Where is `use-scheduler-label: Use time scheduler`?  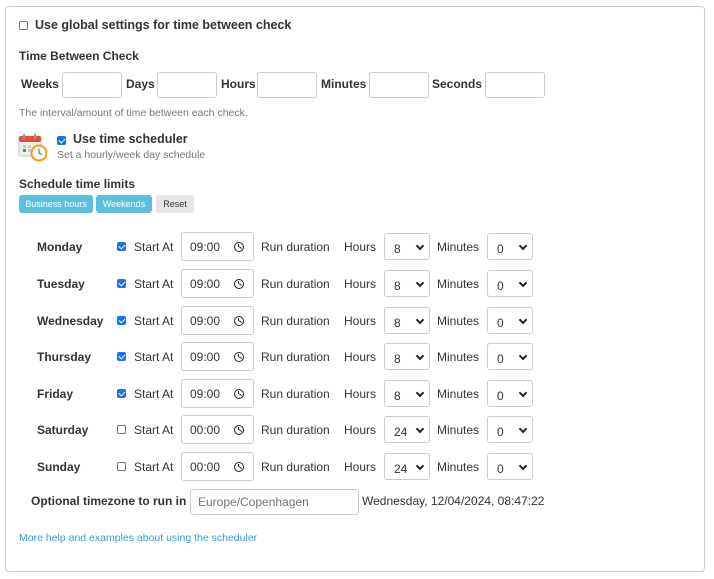 use-scheduler-label: Use time scheduler is located at coordinates (130, 139).